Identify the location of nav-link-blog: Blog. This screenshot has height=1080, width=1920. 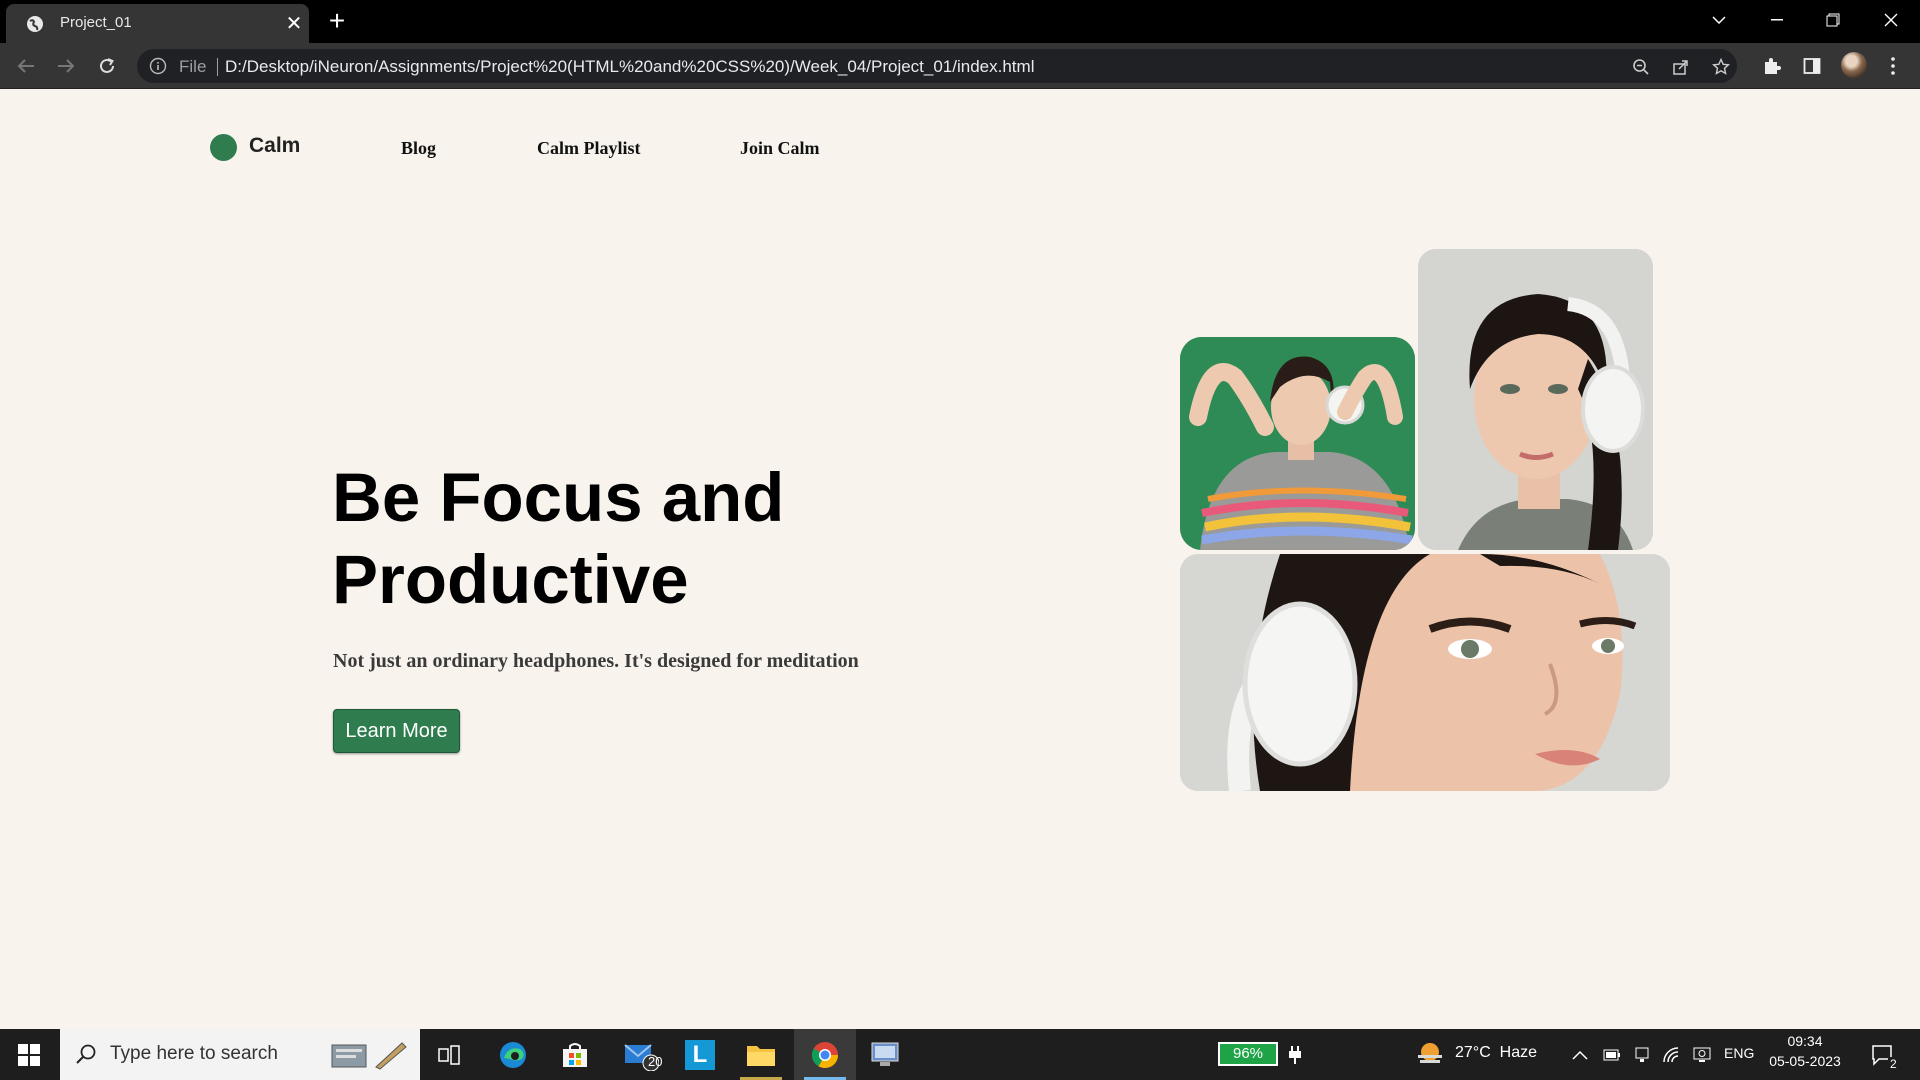
(418, 148).